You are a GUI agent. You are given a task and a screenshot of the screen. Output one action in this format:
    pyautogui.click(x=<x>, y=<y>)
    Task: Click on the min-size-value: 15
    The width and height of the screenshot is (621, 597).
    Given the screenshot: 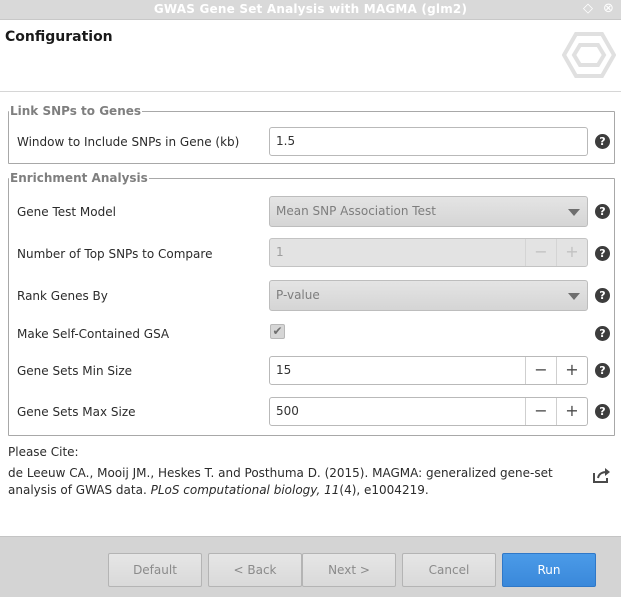 What is the action you would take?
    pyautogui.click(x=284, y=370)
    